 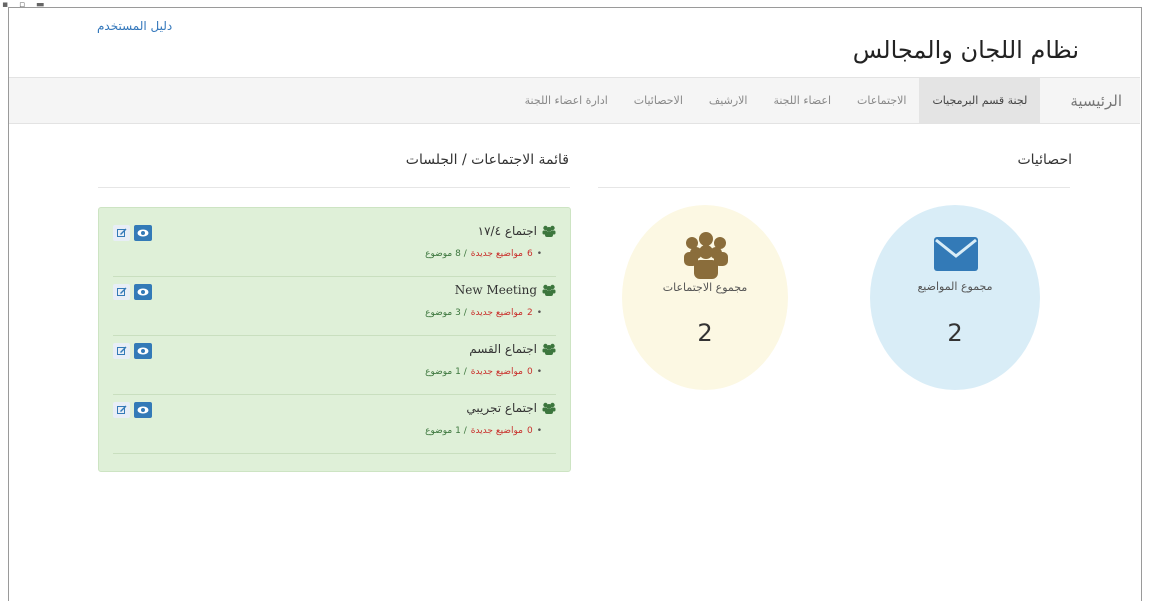 What do you see at coordinates (576, 5) in the screenshot?
I see `window-chrome: ▪ ▫ ▬` at bounding box center [576, 5].